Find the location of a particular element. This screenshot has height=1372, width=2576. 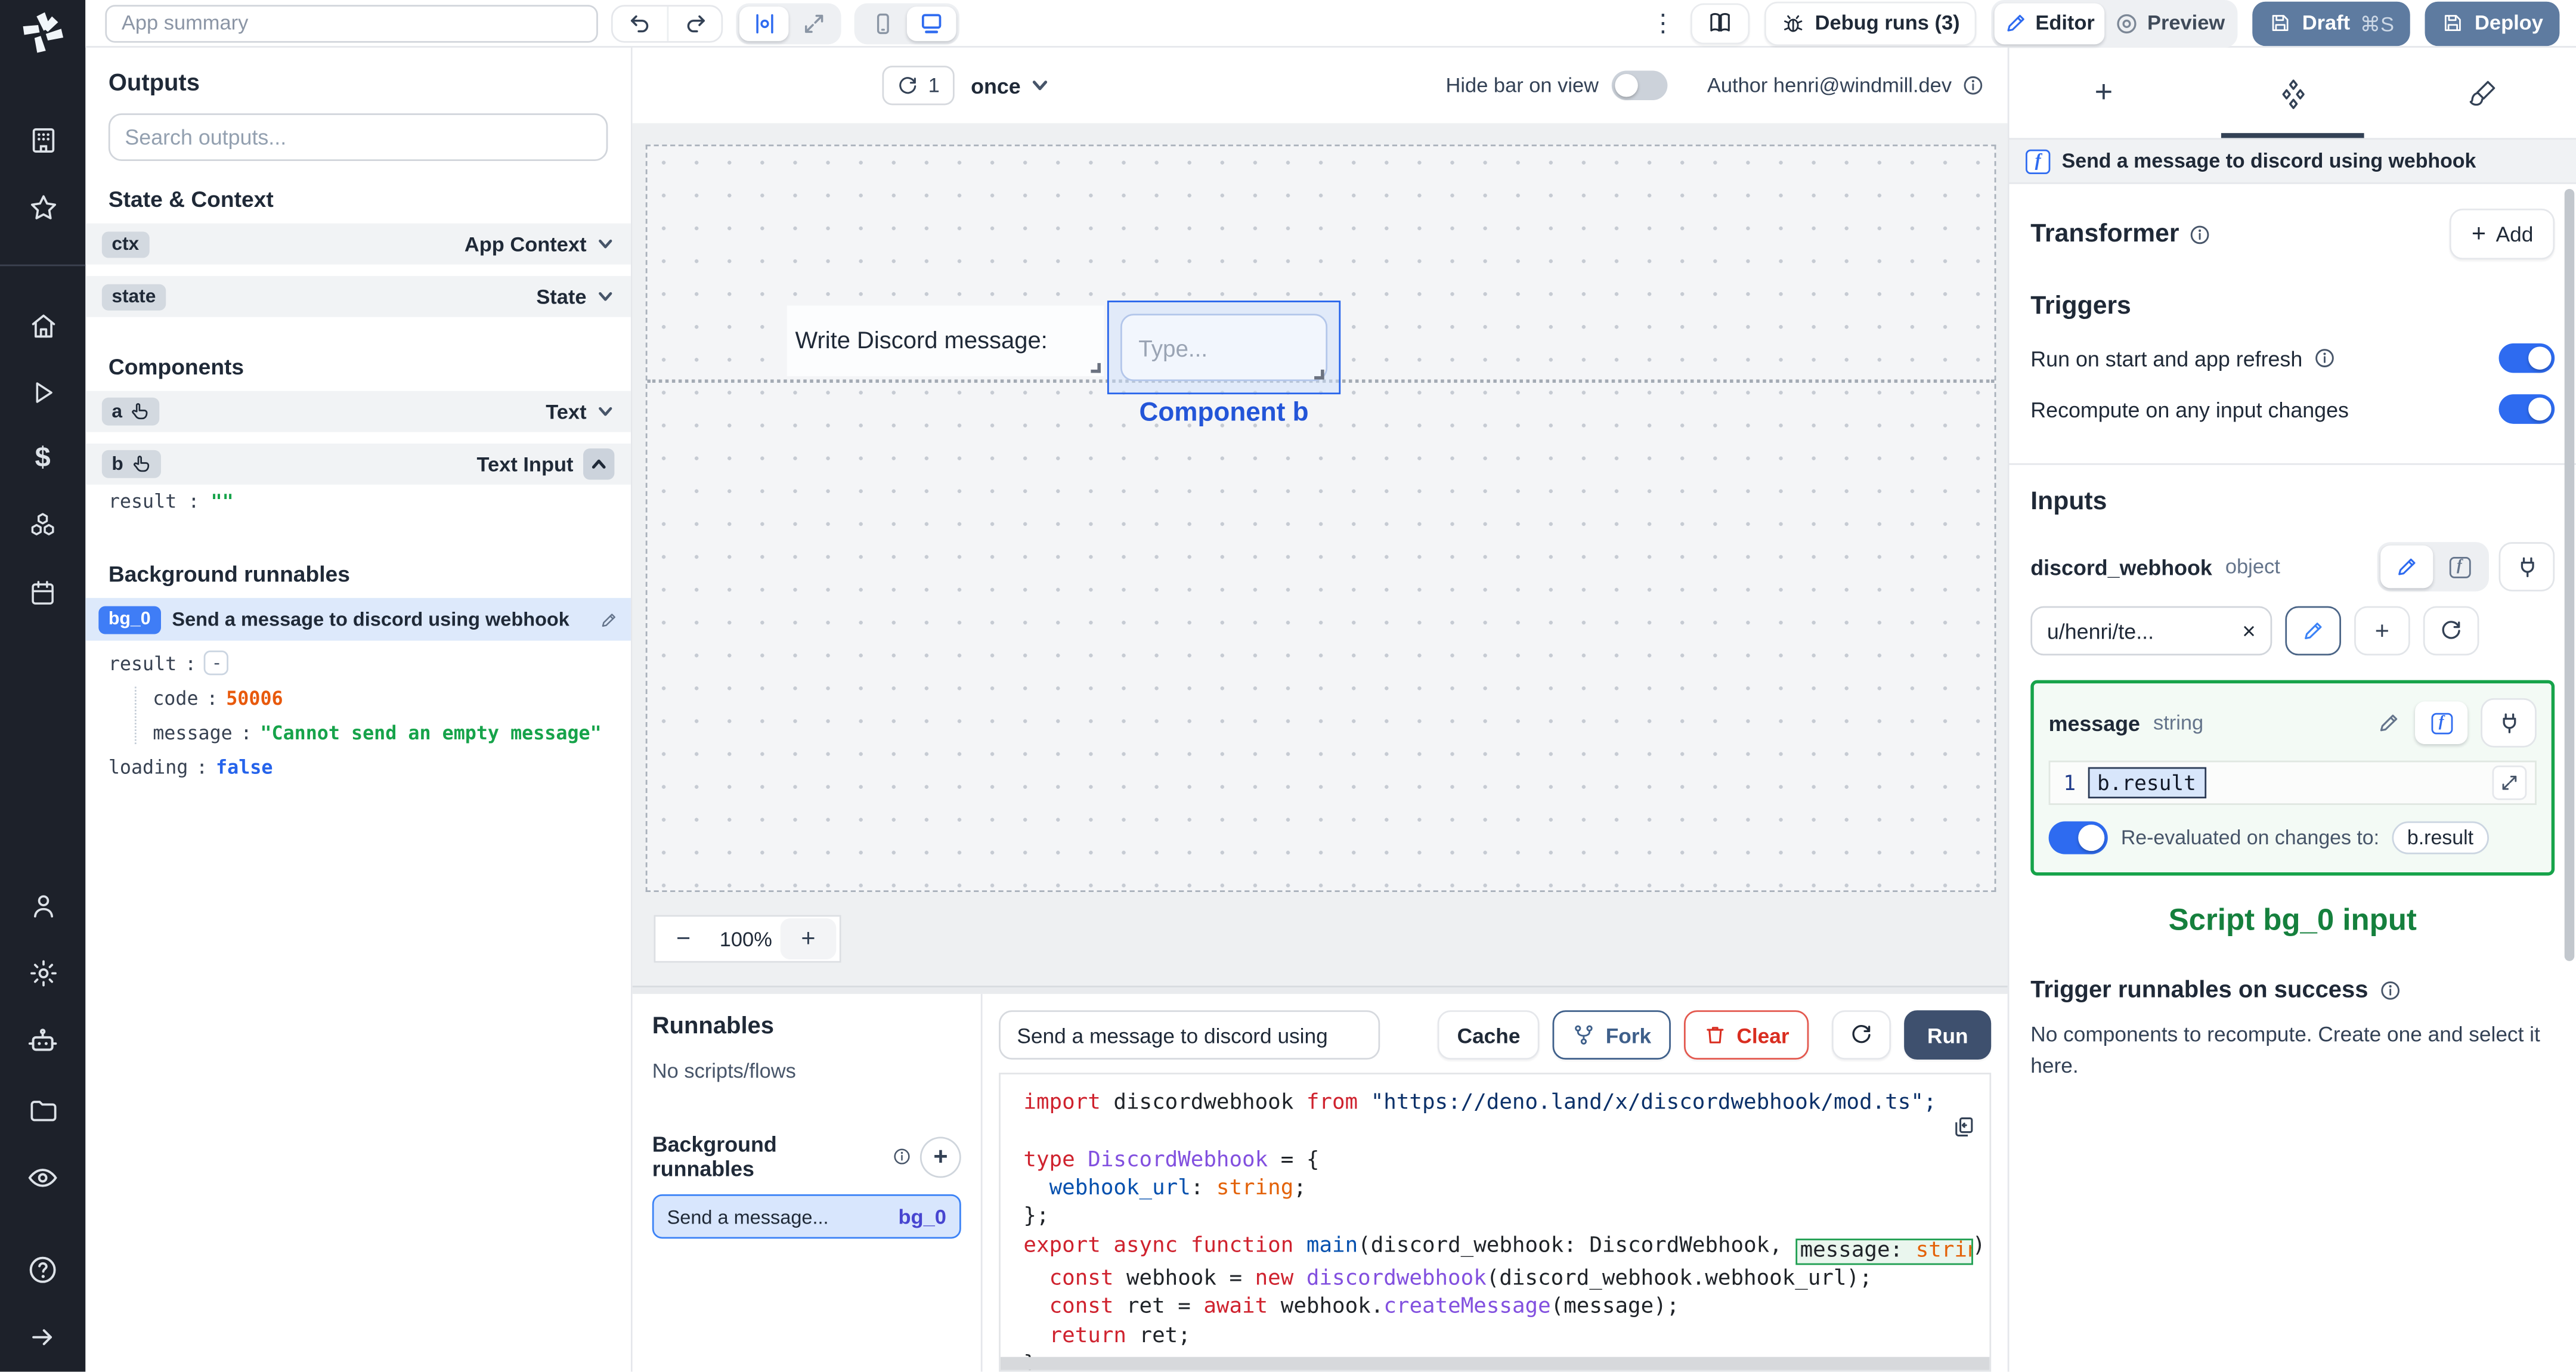

vertical-scrollbar is located at coordinates (2570, 574).